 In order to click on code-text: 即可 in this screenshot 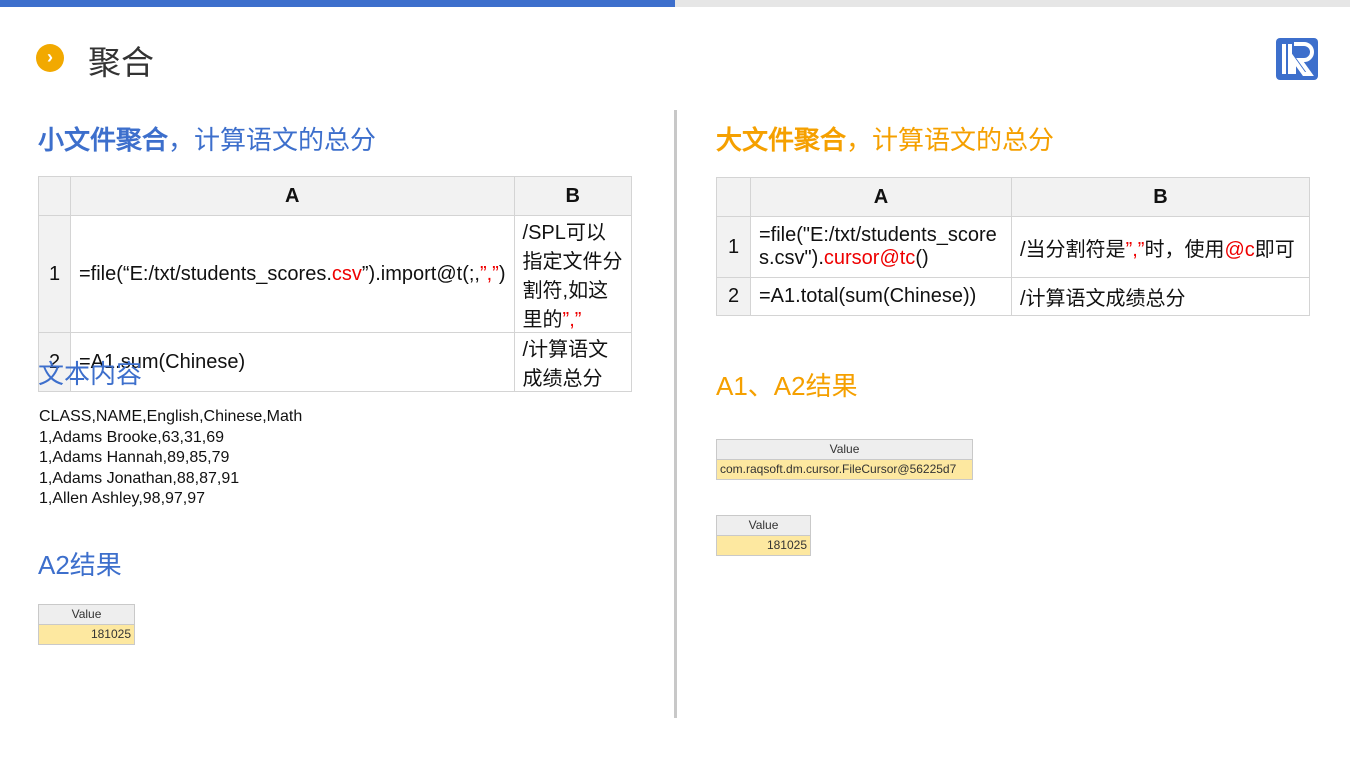, I will do `click(1274, 249)`.